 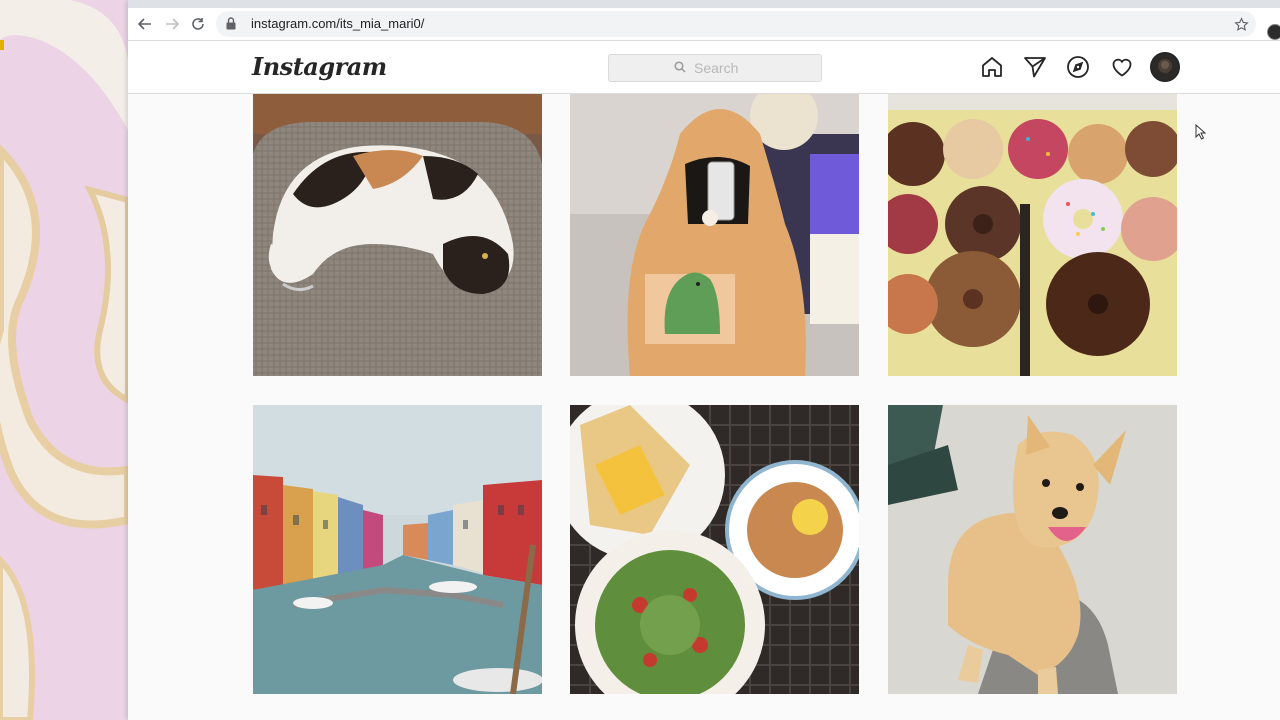 I want to click on home-icon, so click(x=992, y=67).